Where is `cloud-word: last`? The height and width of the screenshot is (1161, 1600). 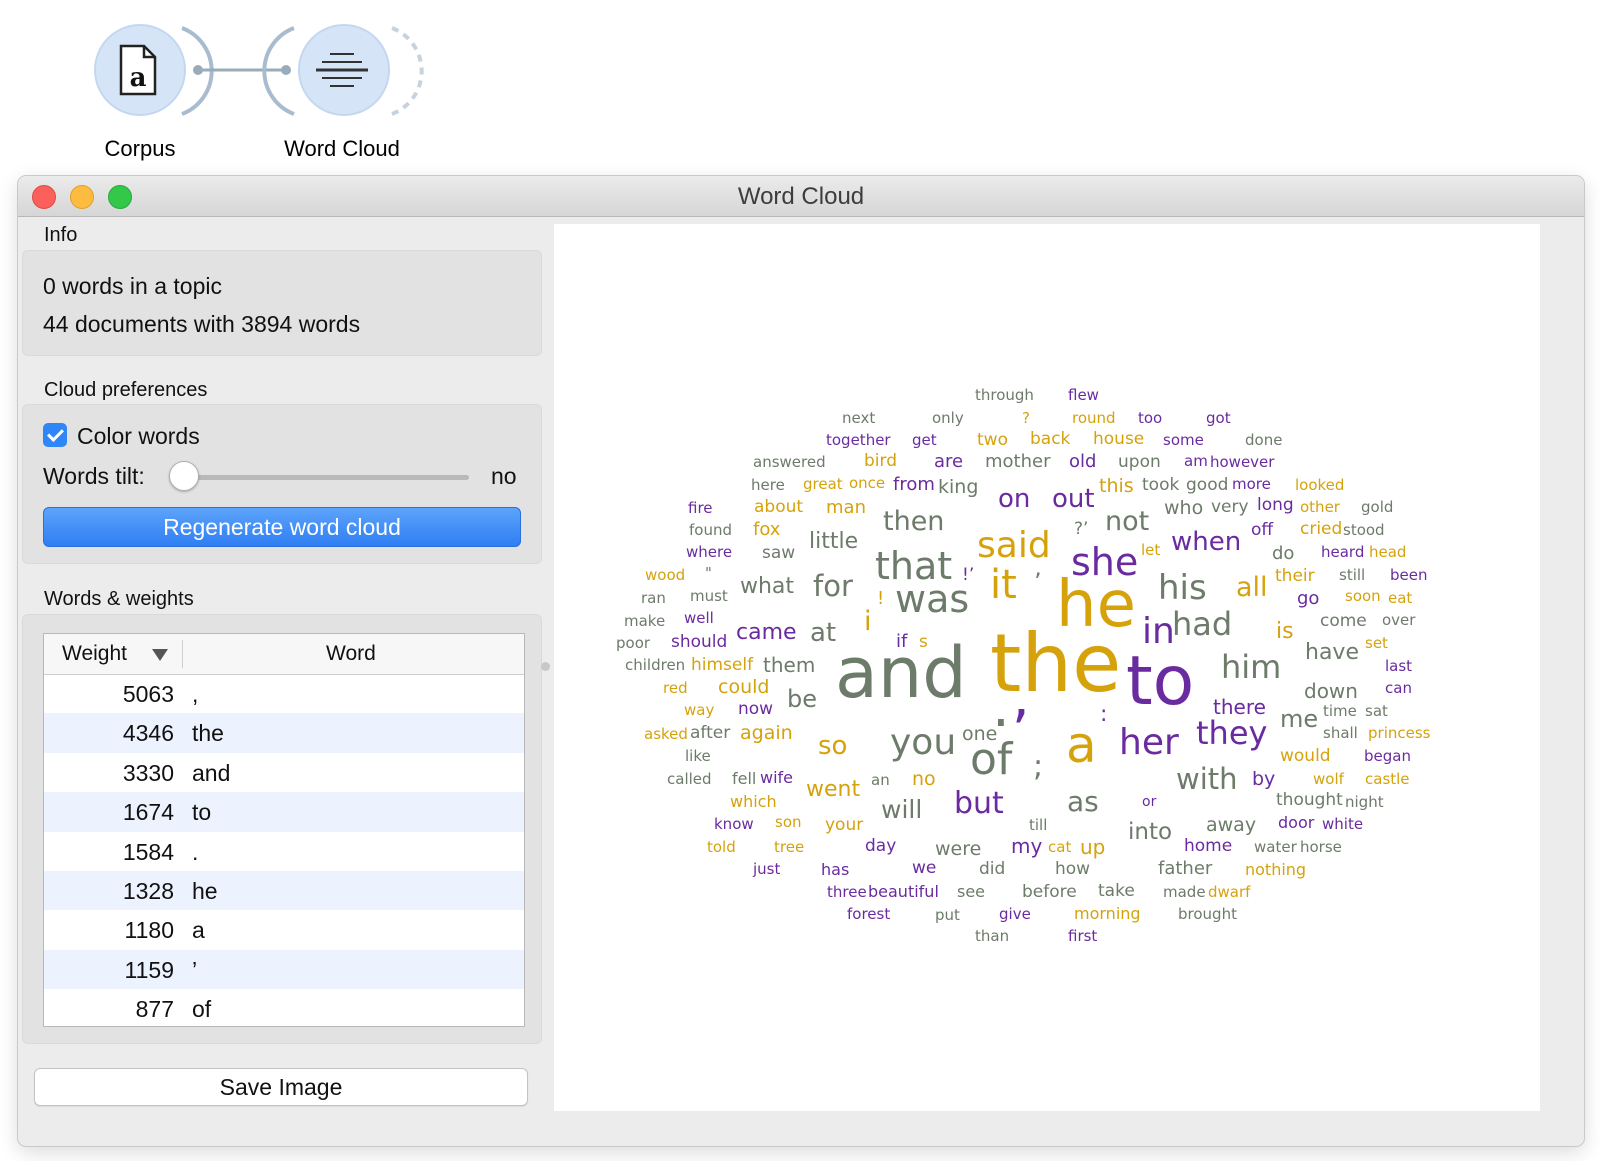 cloud-word: last is located at coordinates (1399, 666).